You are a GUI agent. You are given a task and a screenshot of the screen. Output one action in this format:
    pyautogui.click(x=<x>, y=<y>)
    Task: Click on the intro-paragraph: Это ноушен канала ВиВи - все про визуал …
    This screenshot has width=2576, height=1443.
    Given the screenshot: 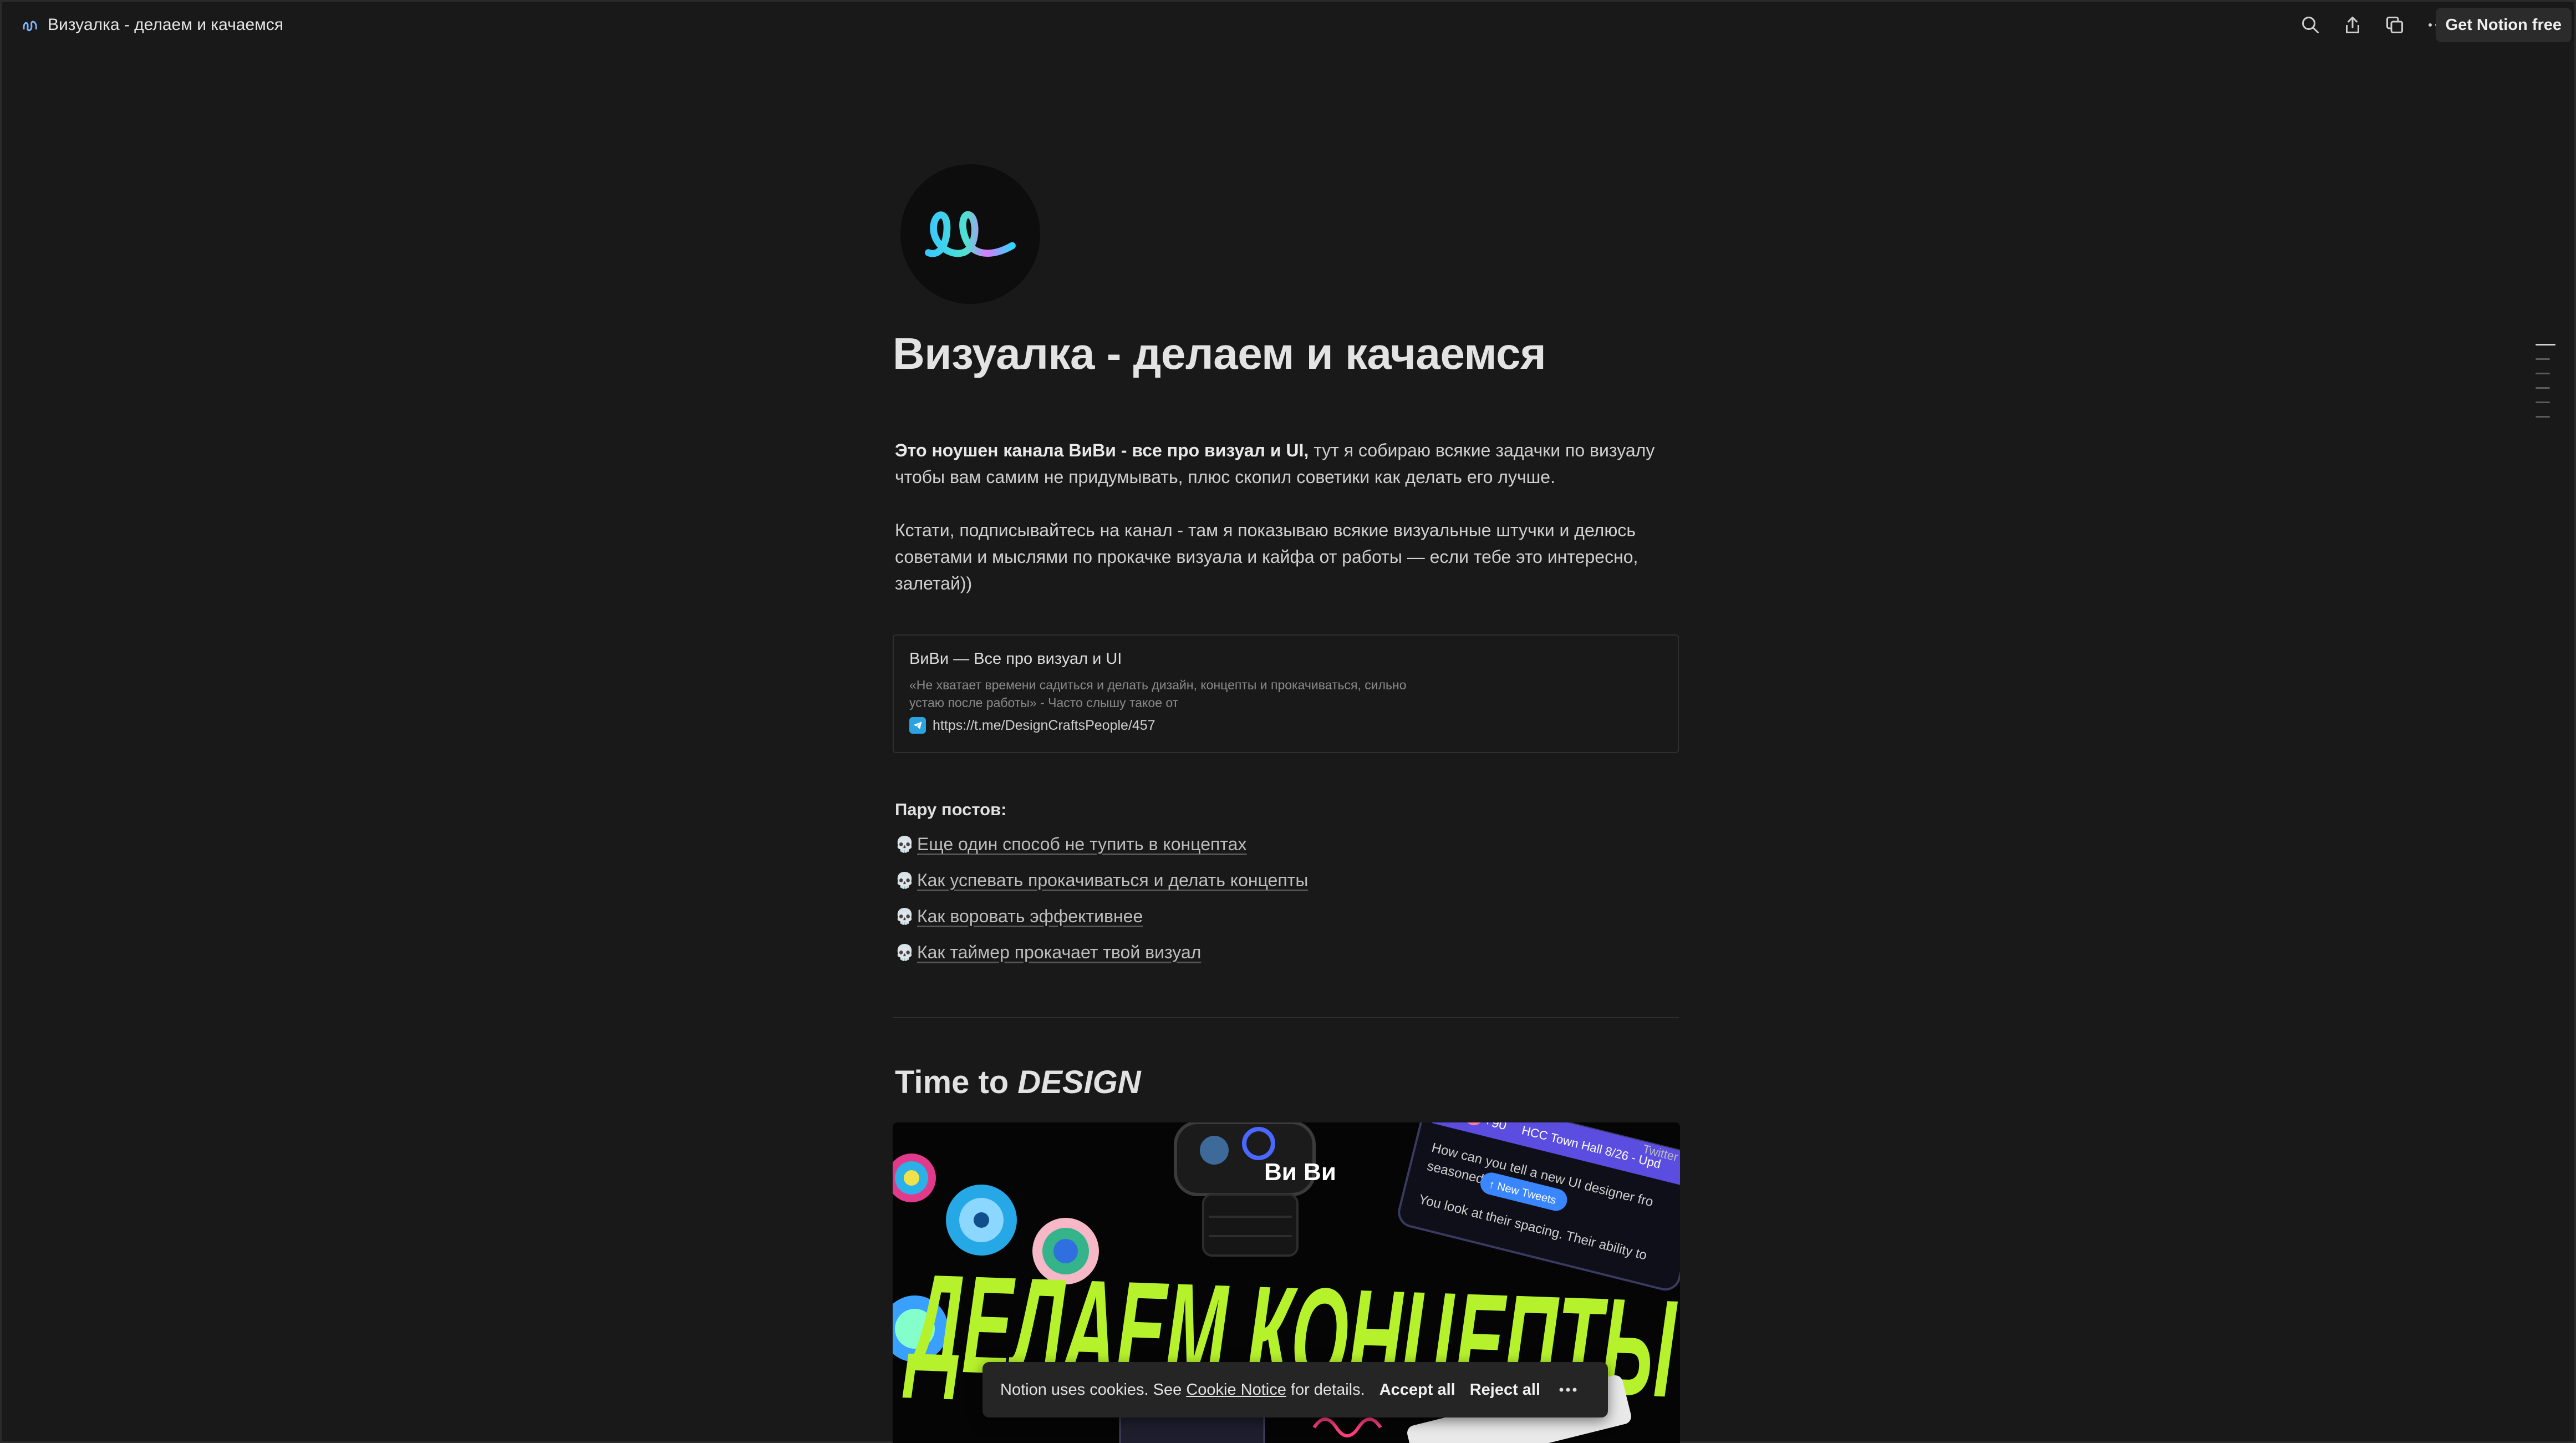 What is the action you would take?
    pyautogui.click(x=1286, y=464)
    